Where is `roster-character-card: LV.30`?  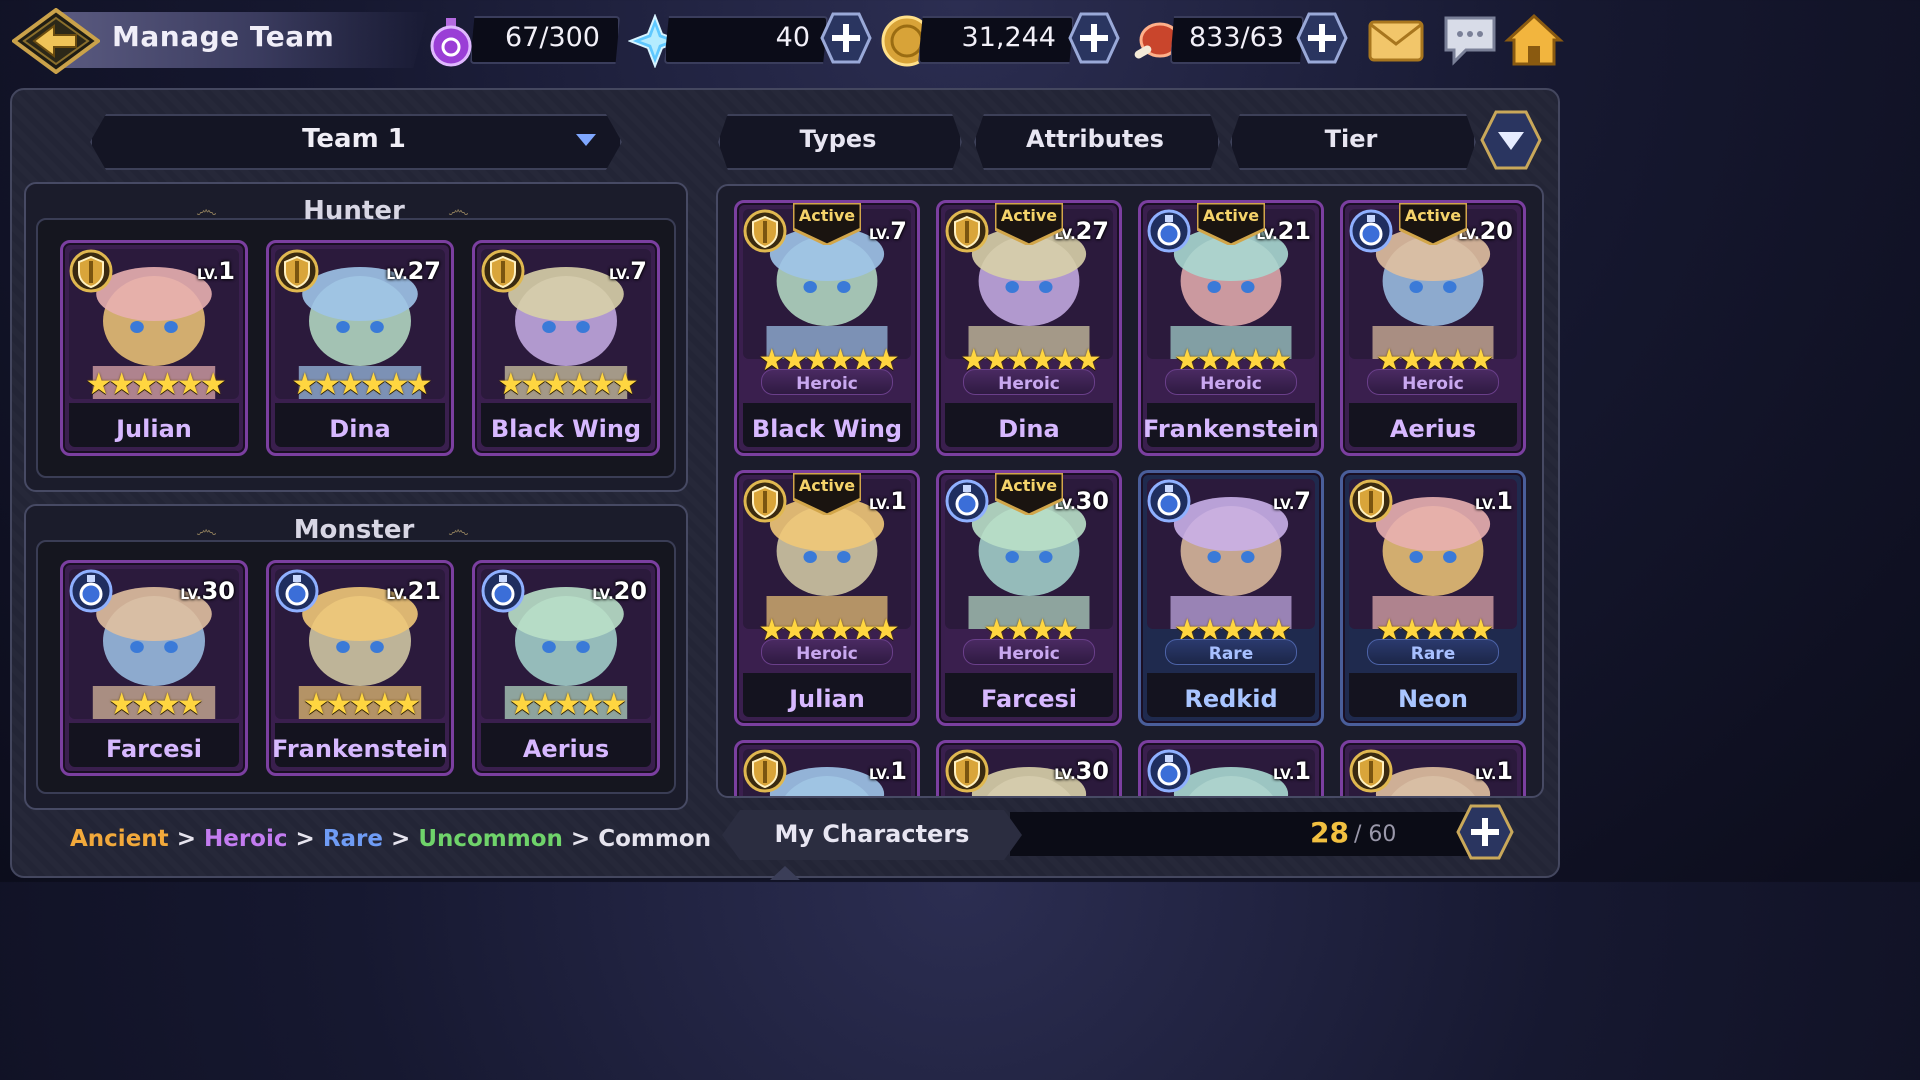
roster-character-card: LV.30 is located at coordinates (1029, 768).